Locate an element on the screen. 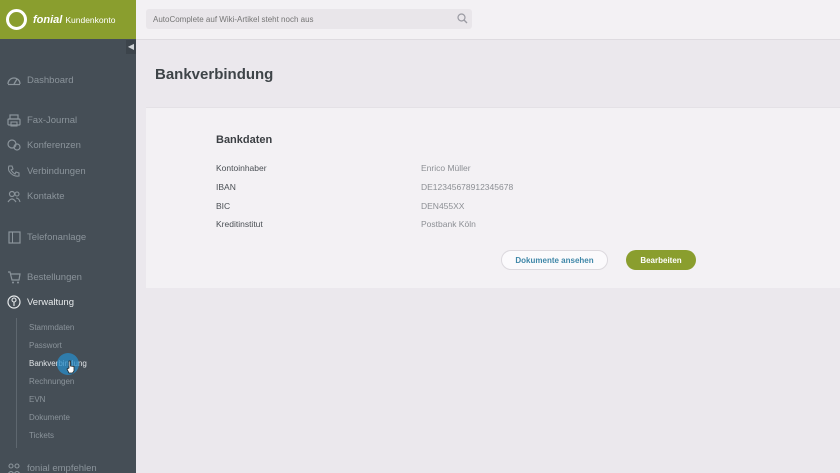 The image size is (840, 473). label-bic: BIC is located at coordinates (223, 206).